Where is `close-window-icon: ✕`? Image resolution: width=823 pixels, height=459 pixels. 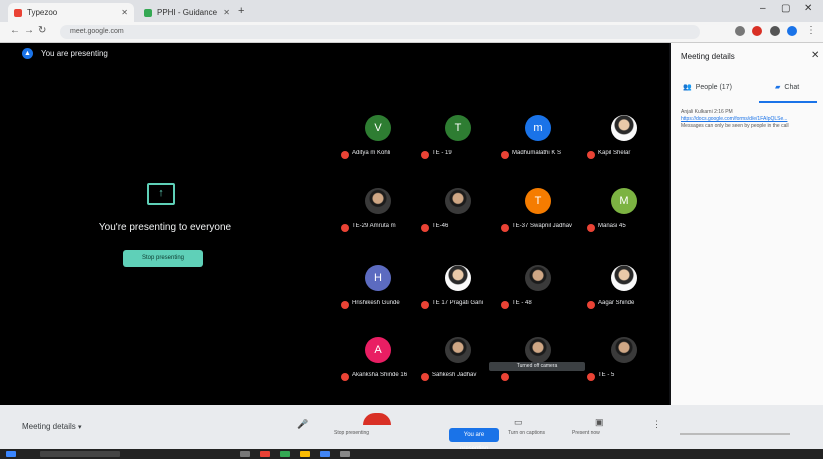
close-window-icon: ✕ is located at coordinates (808, 8).